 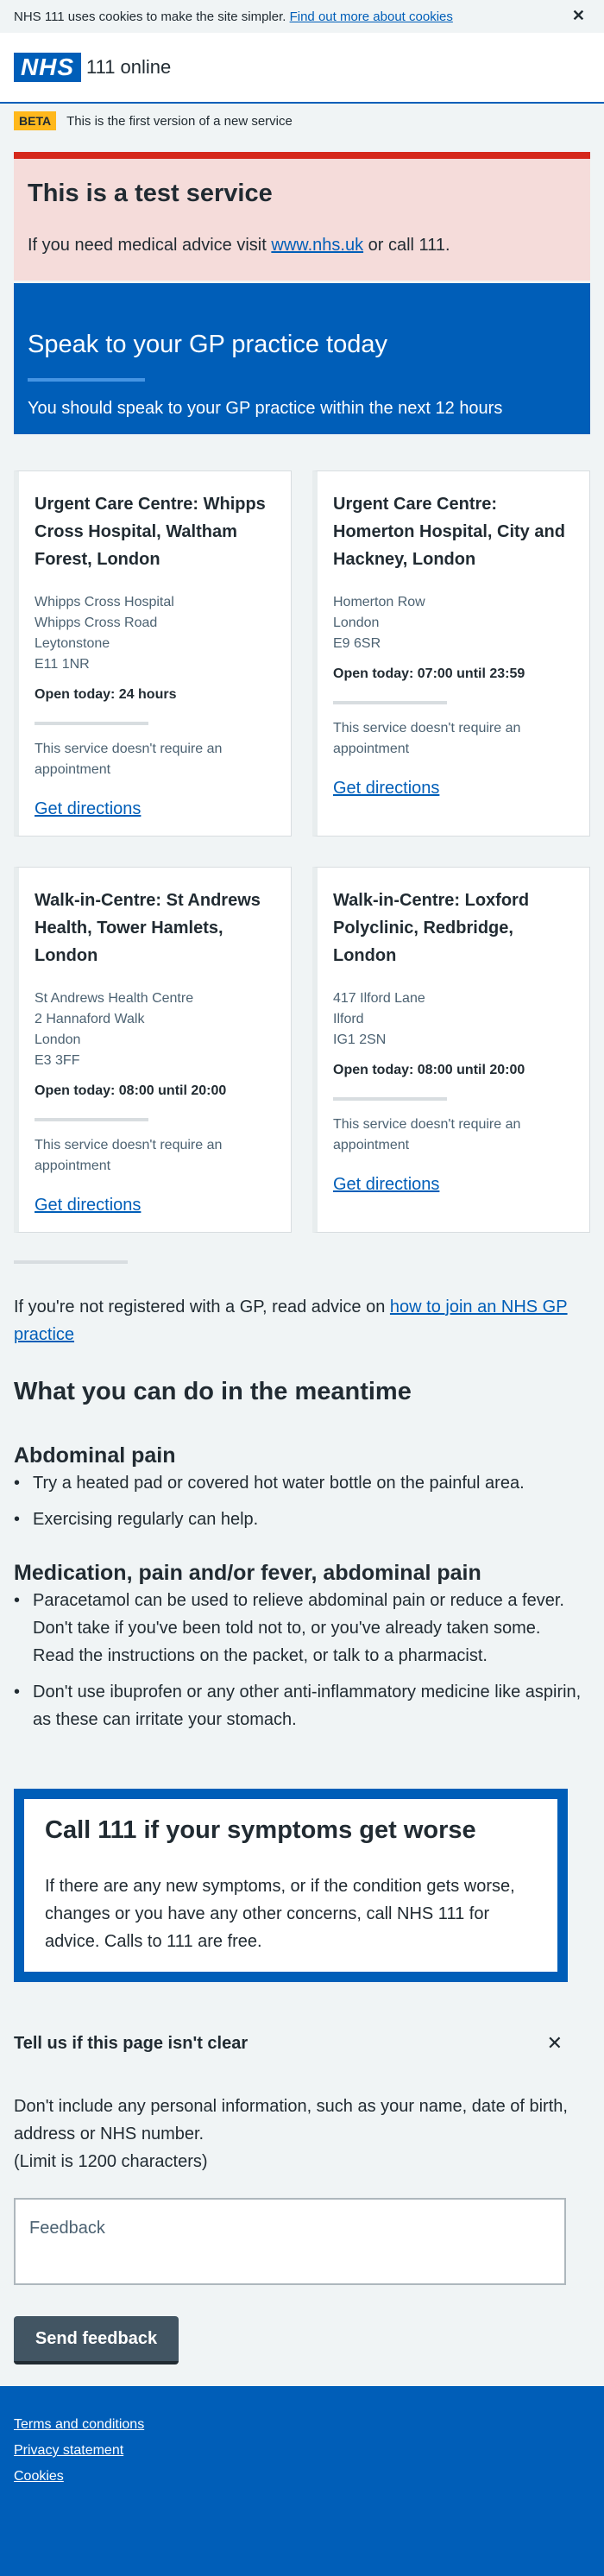 What do you see at coordinates (371, 16) in the screenshot?
I see `cookie-info-link: Find out more about cookies` at bounding box center [371, 16].